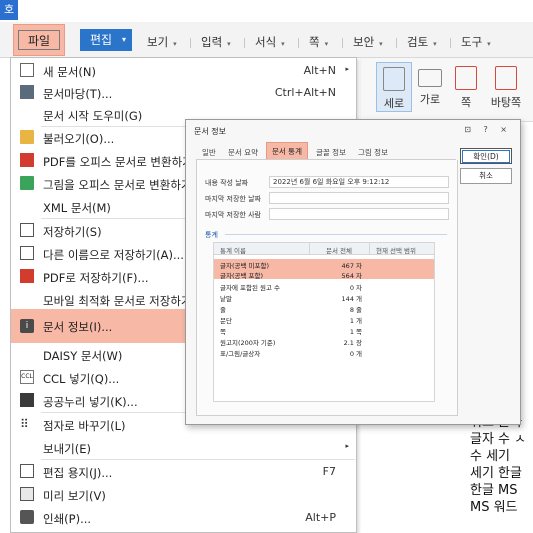 Image resolution: width=533 pixels, height=533 pixels. What do you see at coordinates (319, 70) in the screenshot?
I see `menu-item-shortcut: Alt+N` at bounding box center [319, 70].